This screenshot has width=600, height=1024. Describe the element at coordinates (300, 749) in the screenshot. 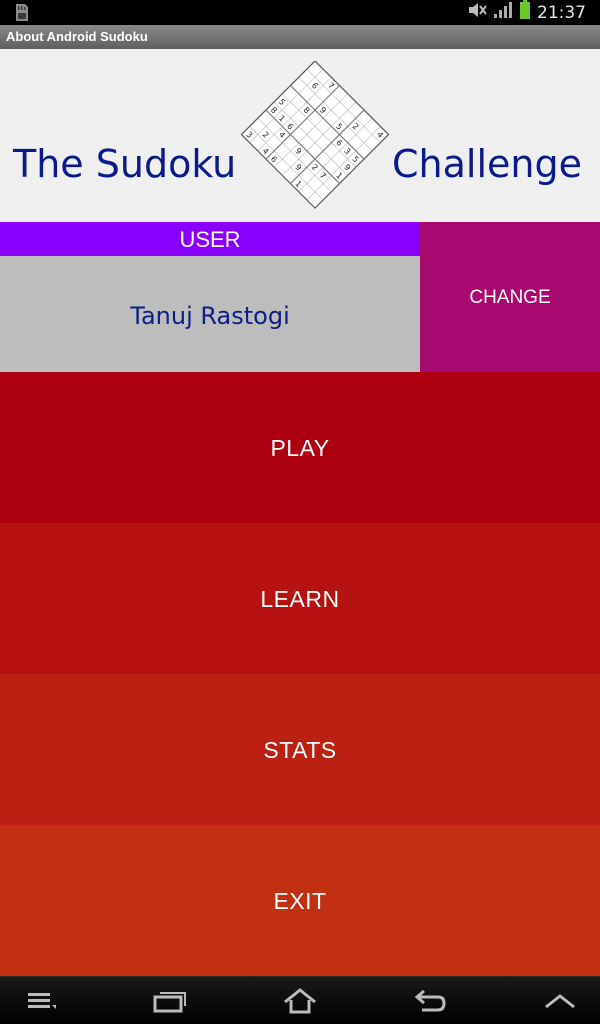

I see `stats-button: STATS` at that location.